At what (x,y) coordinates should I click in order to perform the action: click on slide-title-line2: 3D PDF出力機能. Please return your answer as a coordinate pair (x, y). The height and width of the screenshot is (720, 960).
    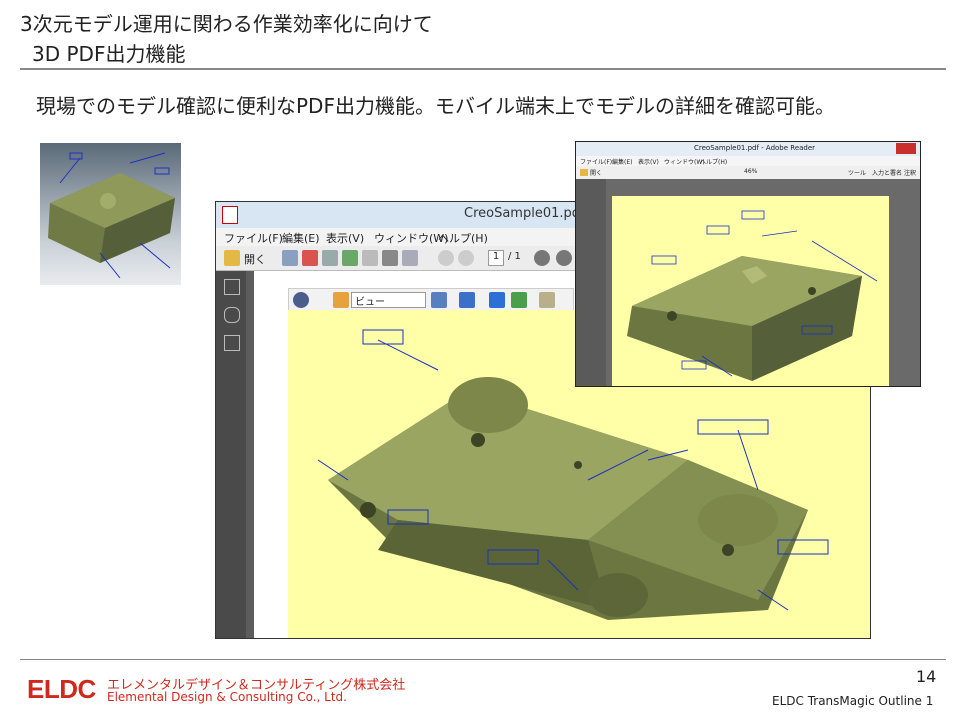
    Looking at the image, I should click on (109, 54).